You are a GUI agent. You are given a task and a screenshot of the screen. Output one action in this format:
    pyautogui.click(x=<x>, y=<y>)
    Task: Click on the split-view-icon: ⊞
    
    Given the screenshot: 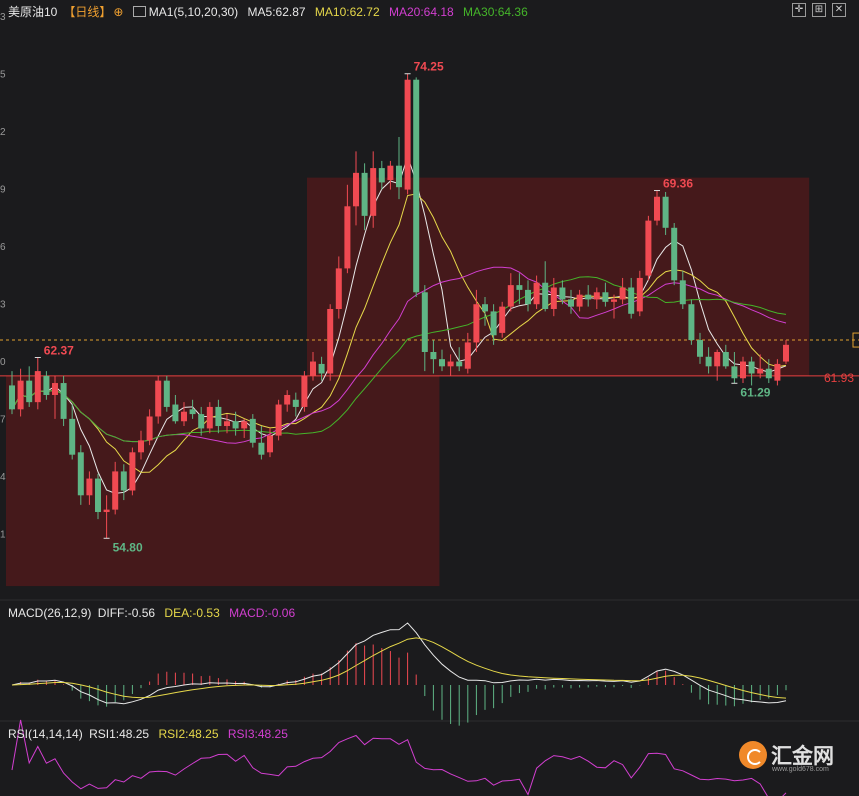 What is the action you would take?
    pyautogui.click(x=819, y=10)
    